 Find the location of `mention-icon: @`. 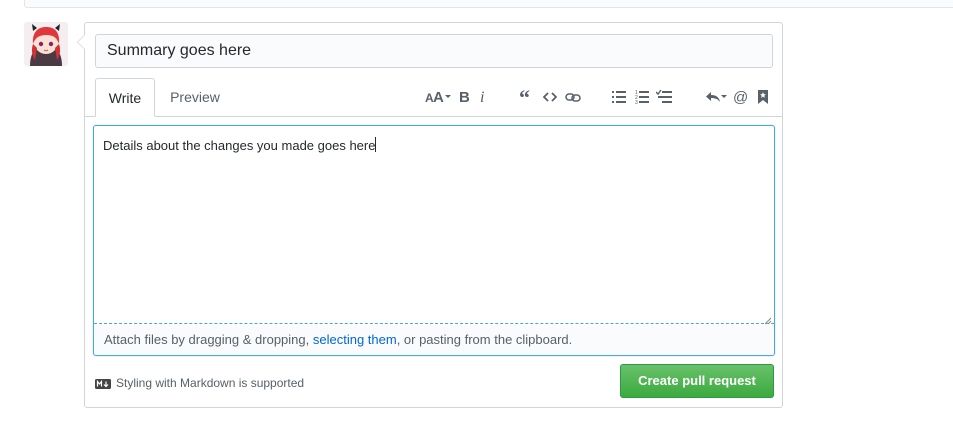

mention-icon: @ is located at coordinates (741, 97).